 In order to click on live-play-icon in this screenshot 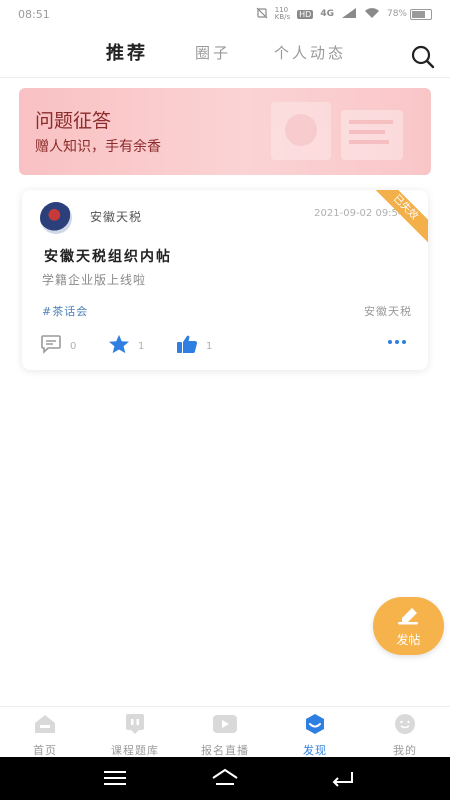, I will do `click(225, 724)`.